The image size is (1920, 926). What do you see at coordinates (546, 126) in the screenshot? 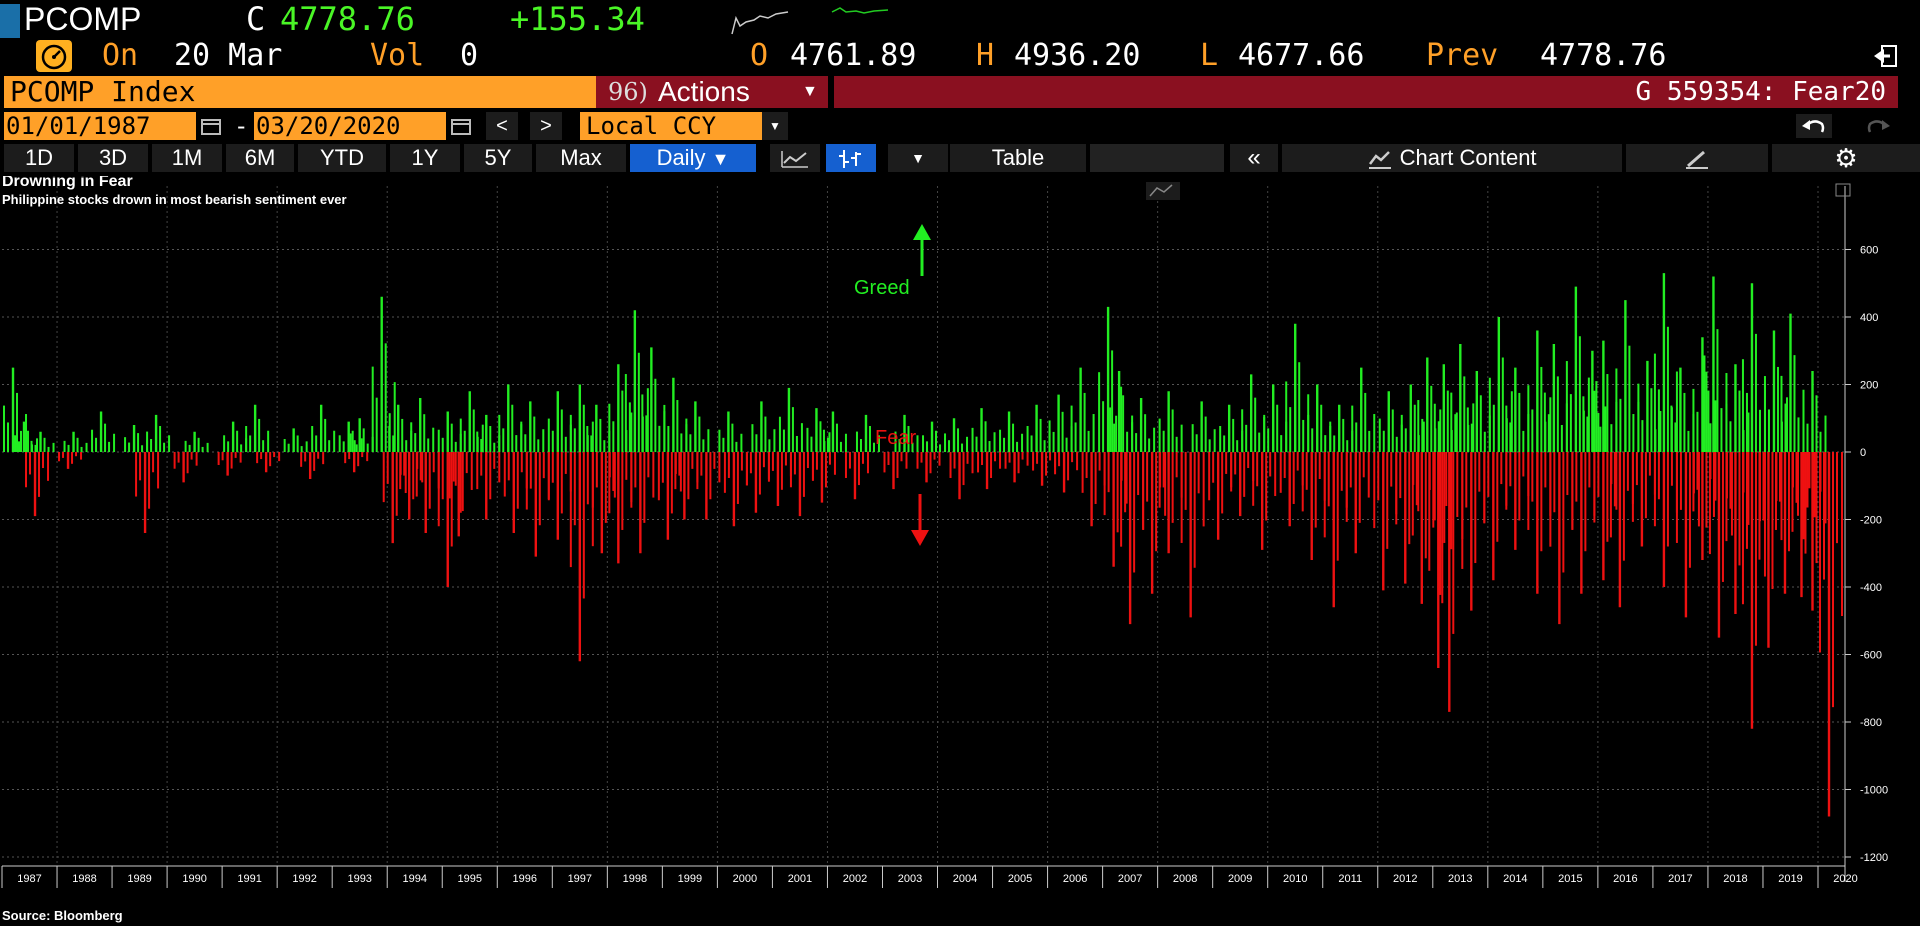
I see `next-period-button: >` at bounding box center [546, 126].